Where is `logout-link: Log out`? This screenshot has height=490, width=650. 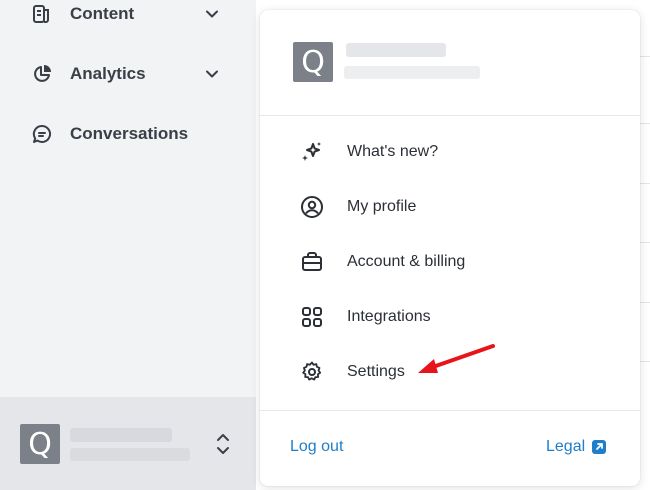 logout-link: Log out is located at coordinates (316, 447).